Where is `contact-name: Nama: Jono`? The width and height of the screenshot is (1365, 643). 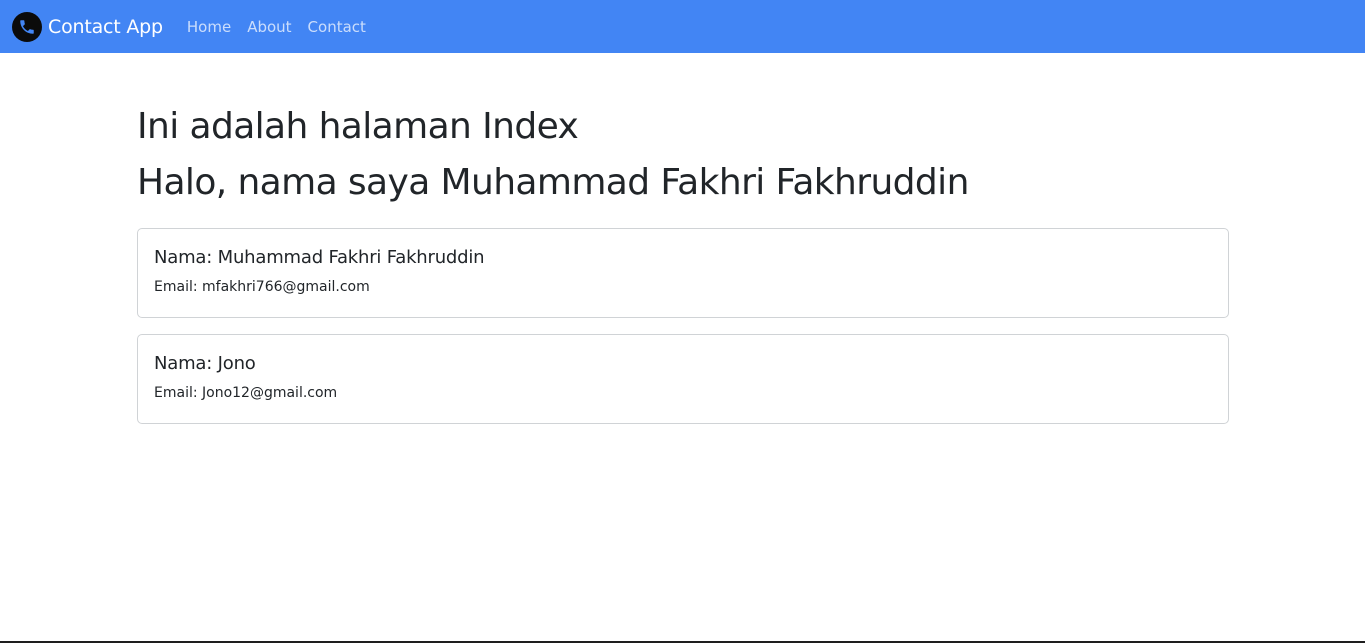
contact-name: Nama: Jono is located at coordinates (205, 363).